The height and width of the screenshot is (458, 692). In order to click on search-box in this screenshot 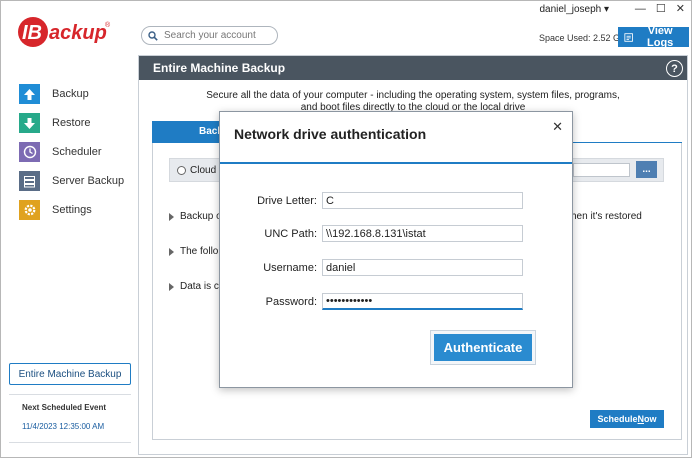, I will do `click(209, 35)`.